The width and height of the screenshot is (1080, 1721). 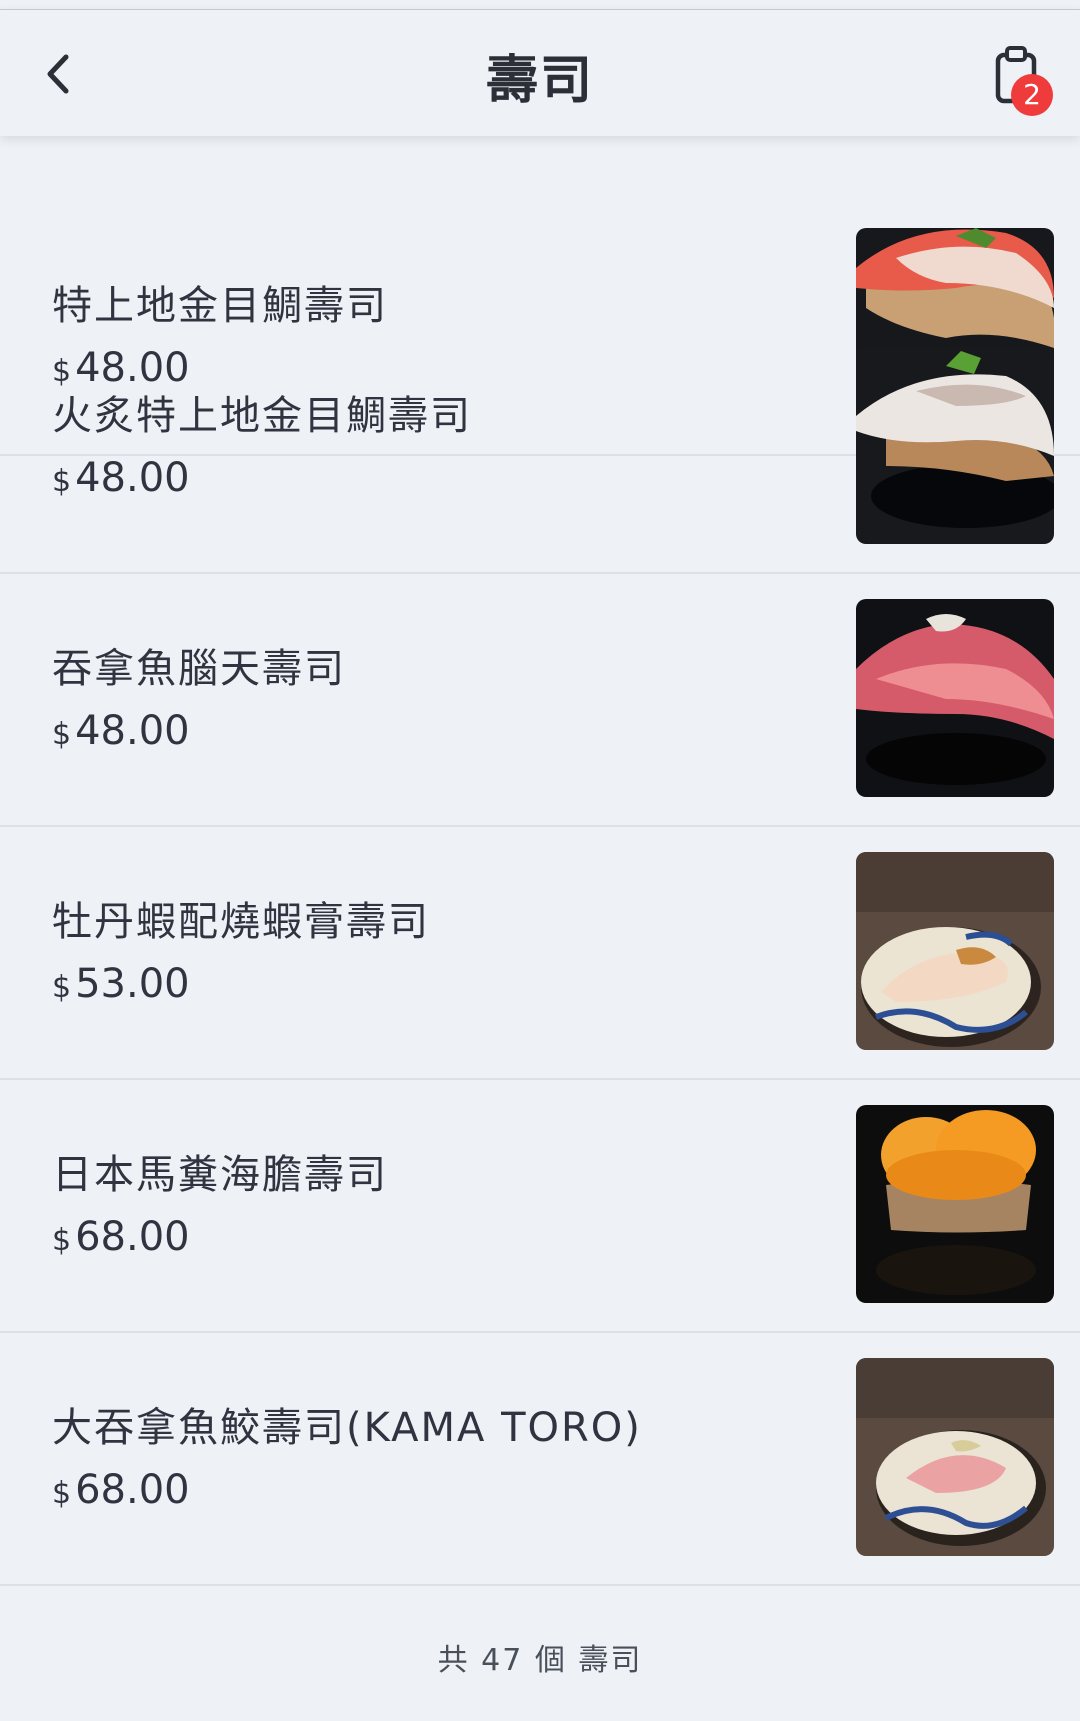 I want to click on item-name: 火炙特上地金目鯛壽司, so click(x=262, y=416).